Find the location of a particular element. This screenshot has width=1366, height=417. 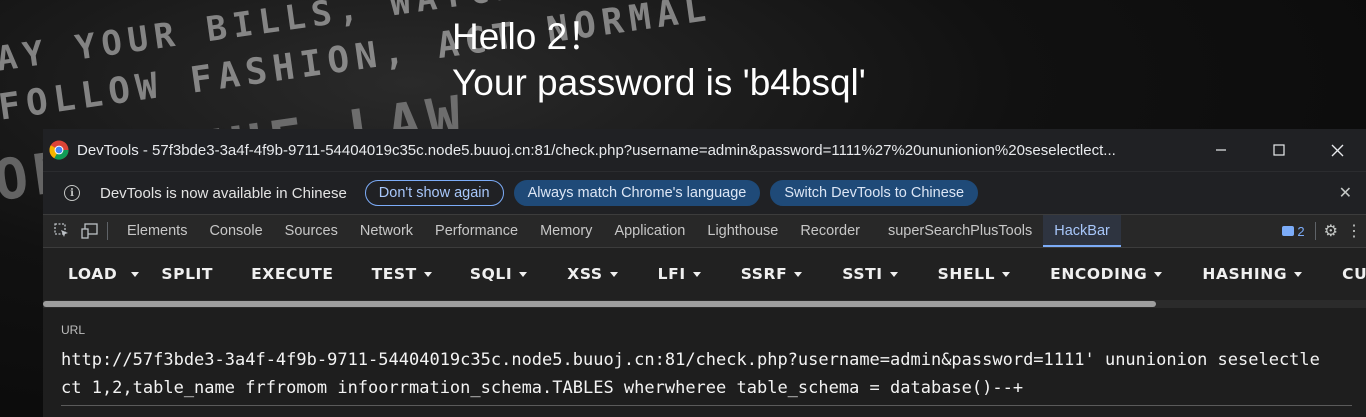

hackbar-load-button: LOAD is located at coordinates (92, 274).